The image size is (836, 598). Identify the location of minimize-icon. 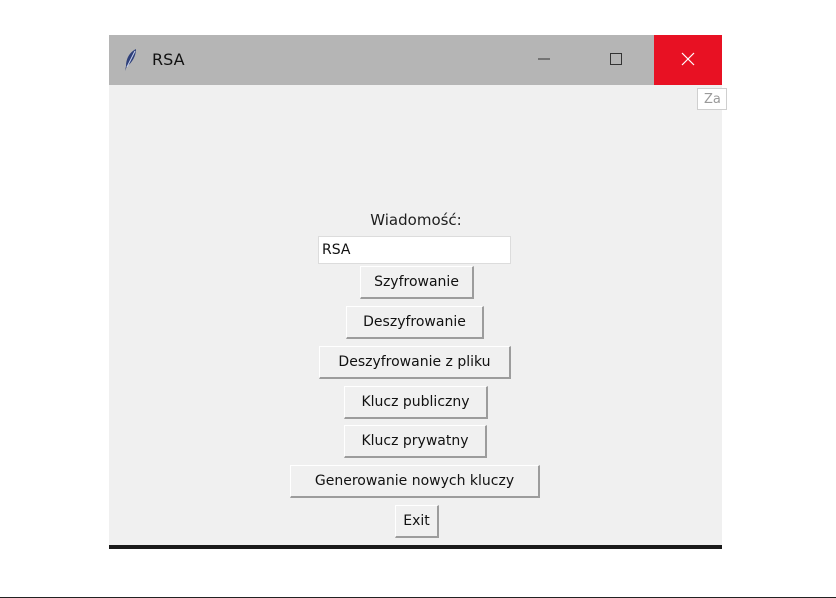
(544, 60).